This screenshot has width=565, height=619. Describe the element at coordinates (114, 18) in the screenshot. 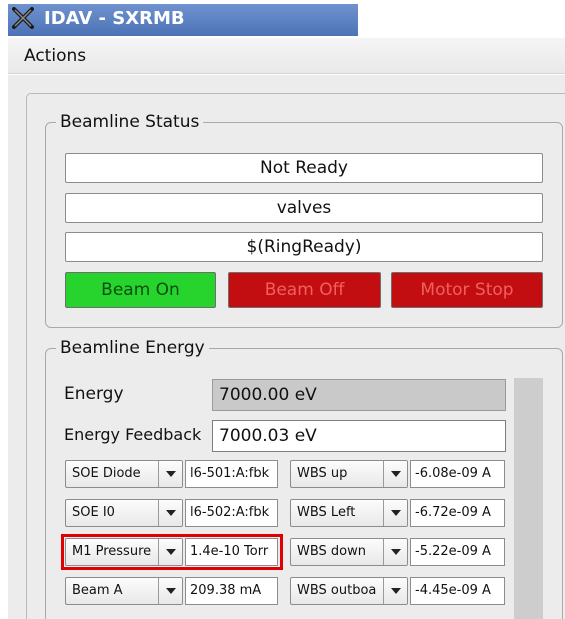

I see `window-title: IDAV - SXRMB` at that location.